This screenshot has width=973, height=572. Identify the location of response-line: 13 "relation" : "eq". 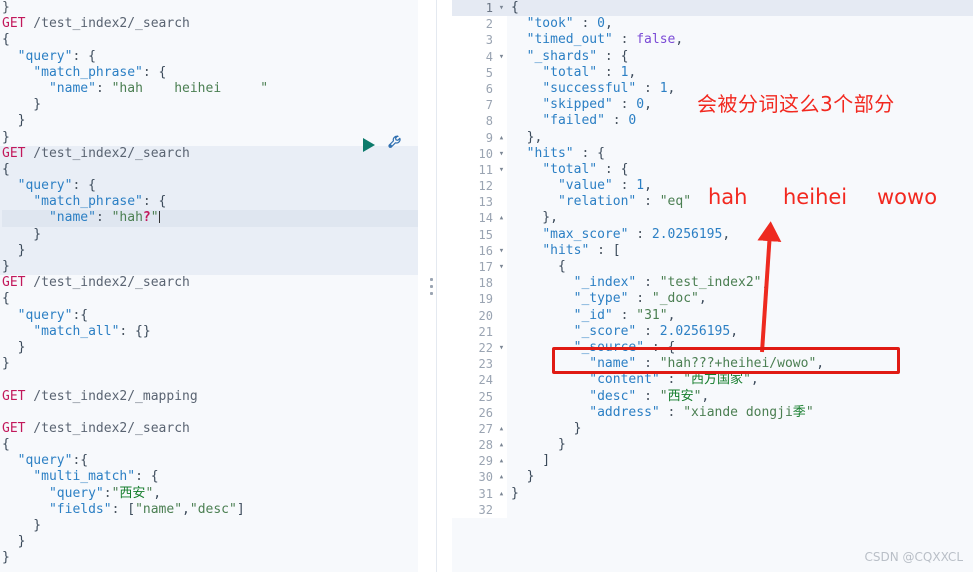
(712, 202).